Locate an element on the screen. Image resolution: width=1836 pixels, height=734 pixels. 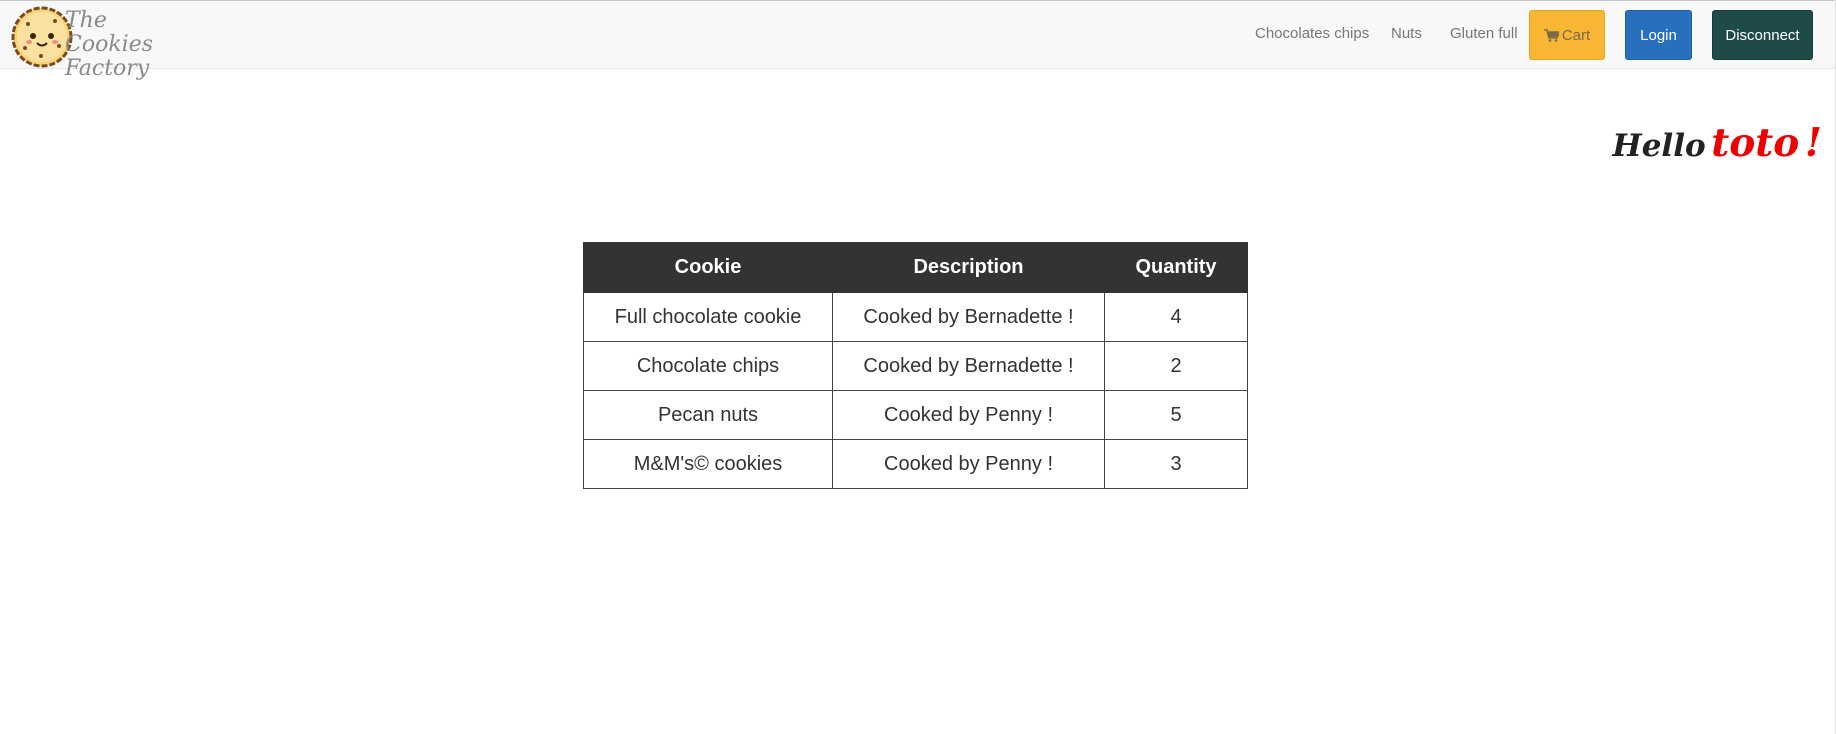
table-row: Chocolate chips Cooked by Bernadette ! 2 is located at coordinates (915, 366).